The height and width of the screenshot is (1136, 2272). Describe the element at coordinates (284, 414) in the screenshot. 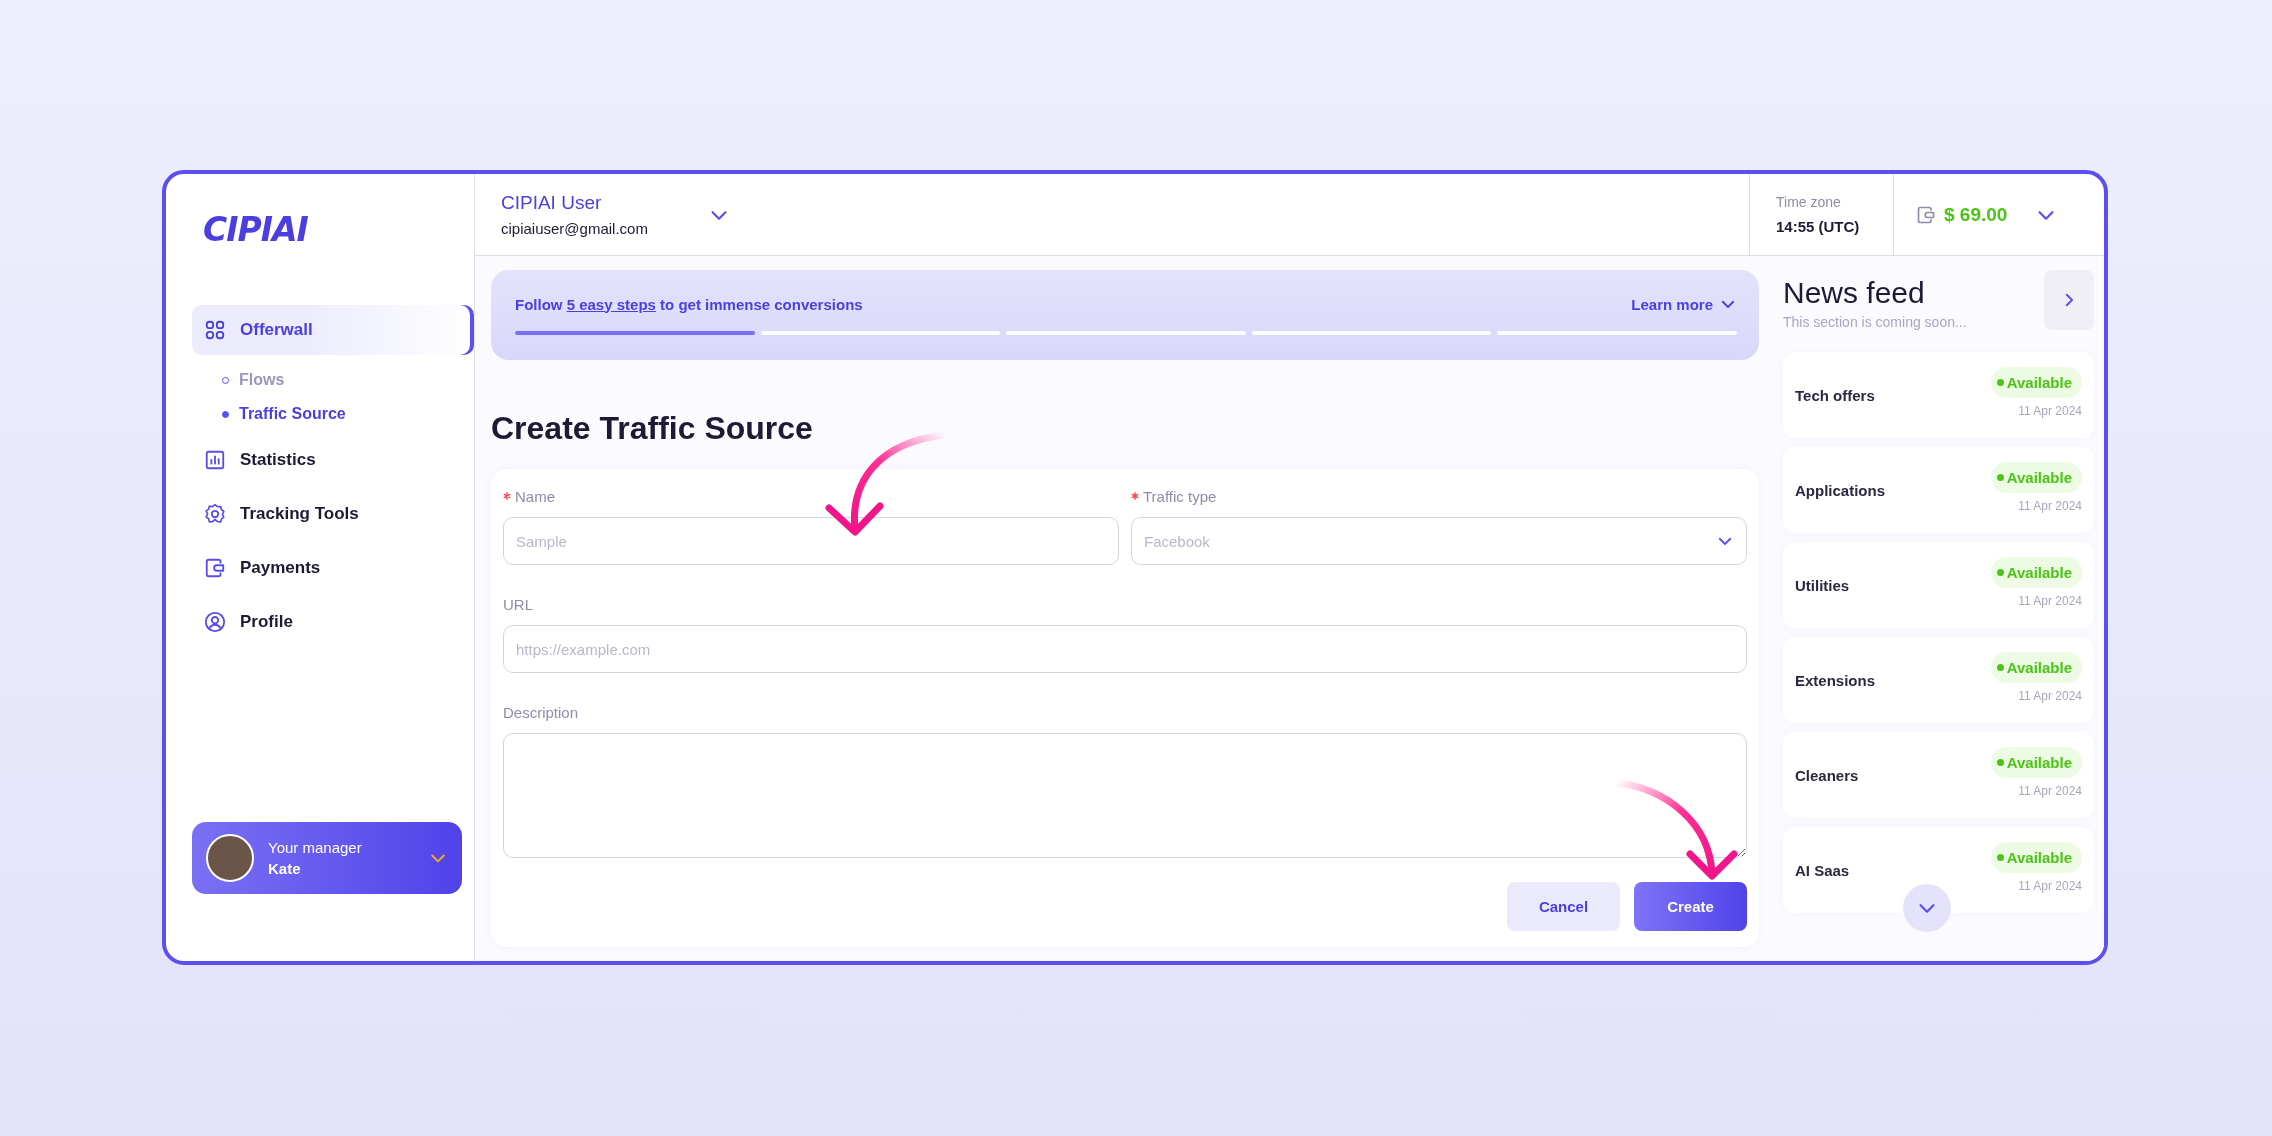

I see `nav-subitem: Traffic Source` at that location.